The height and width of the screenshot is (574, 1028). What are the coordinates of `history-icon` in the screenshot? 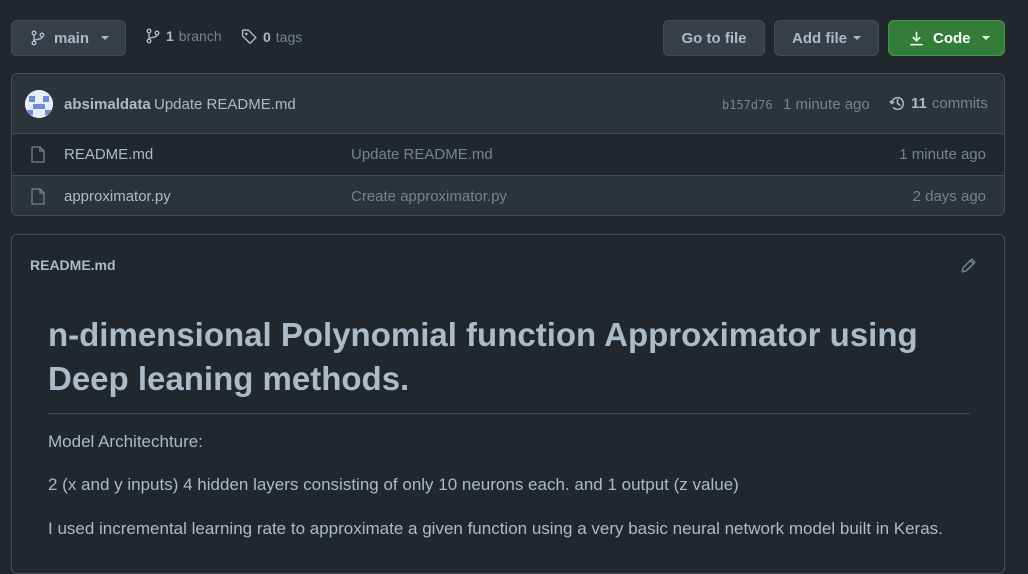 It's located at (897, 103).